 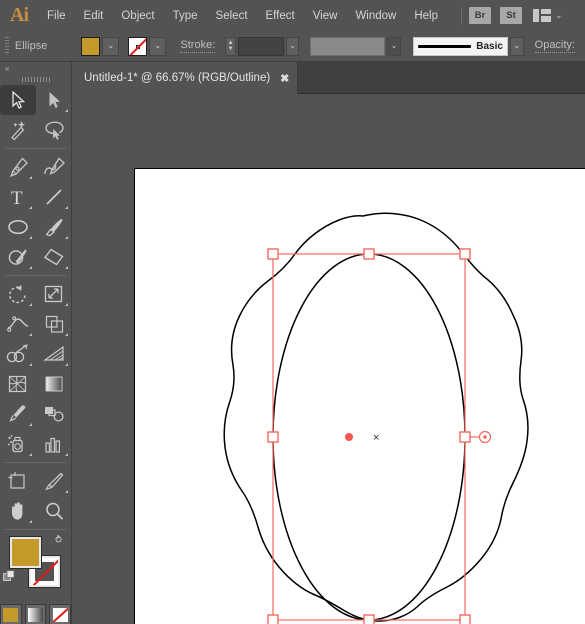 What do you see at coordinates (198, 46) in the screenshot?
I see `stroke-weight-label: Stroke:` at bounding box center [198, 46].